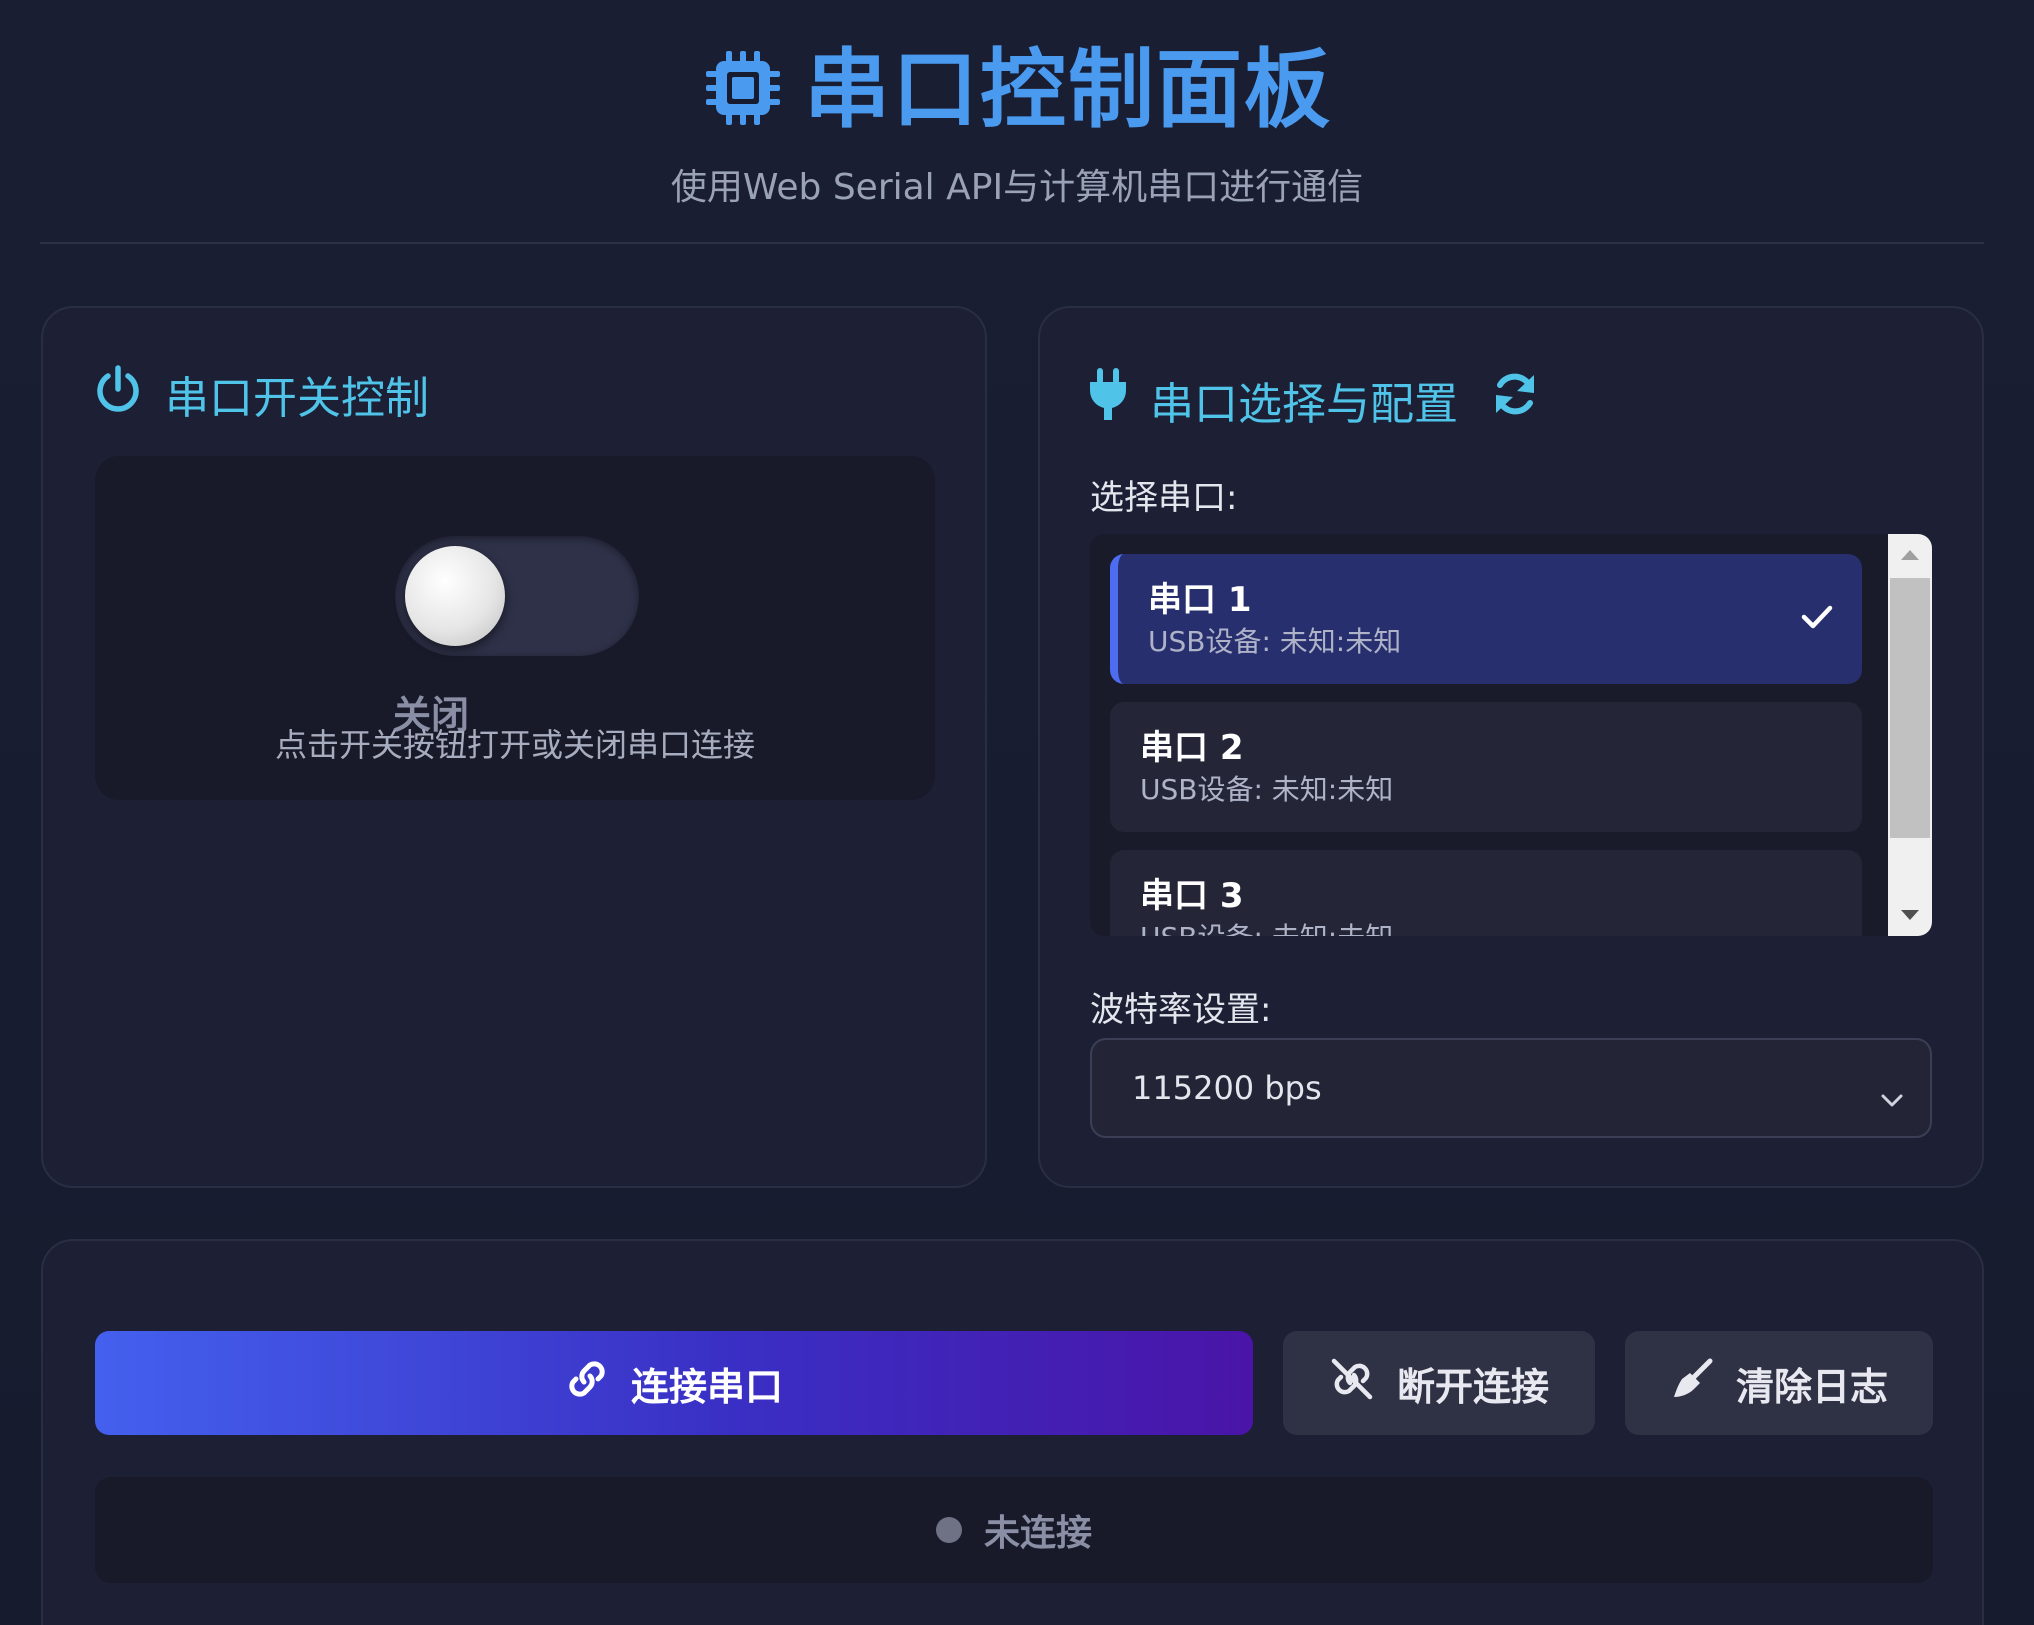 This screenshot has width=2034, height=1625. I want to click on unlink-icon, so click(1352, 1383).